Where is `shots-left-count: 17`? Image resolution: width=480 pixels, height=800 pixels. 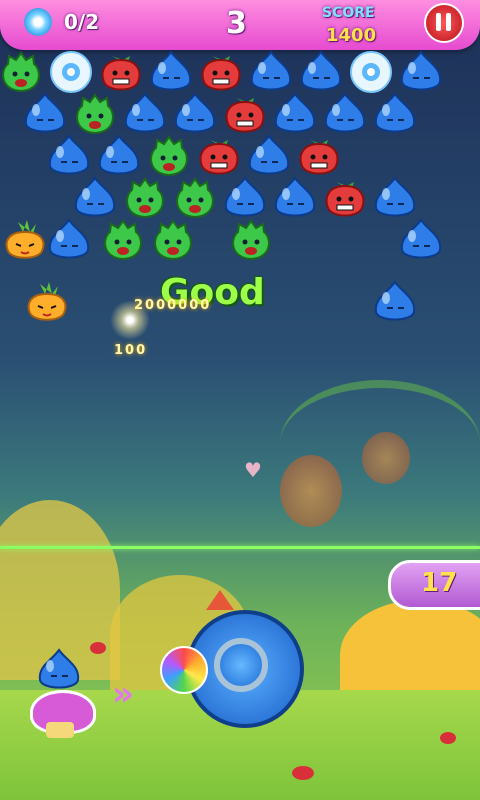 shots-left-count: 17 is located at coordinates (439, 583).